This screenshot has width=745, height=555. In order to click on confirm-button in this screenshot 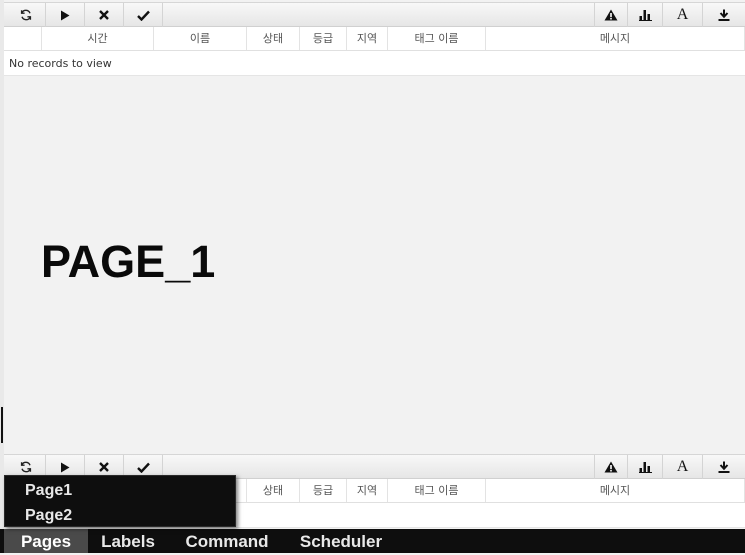, I will do `click(143, 15)`.